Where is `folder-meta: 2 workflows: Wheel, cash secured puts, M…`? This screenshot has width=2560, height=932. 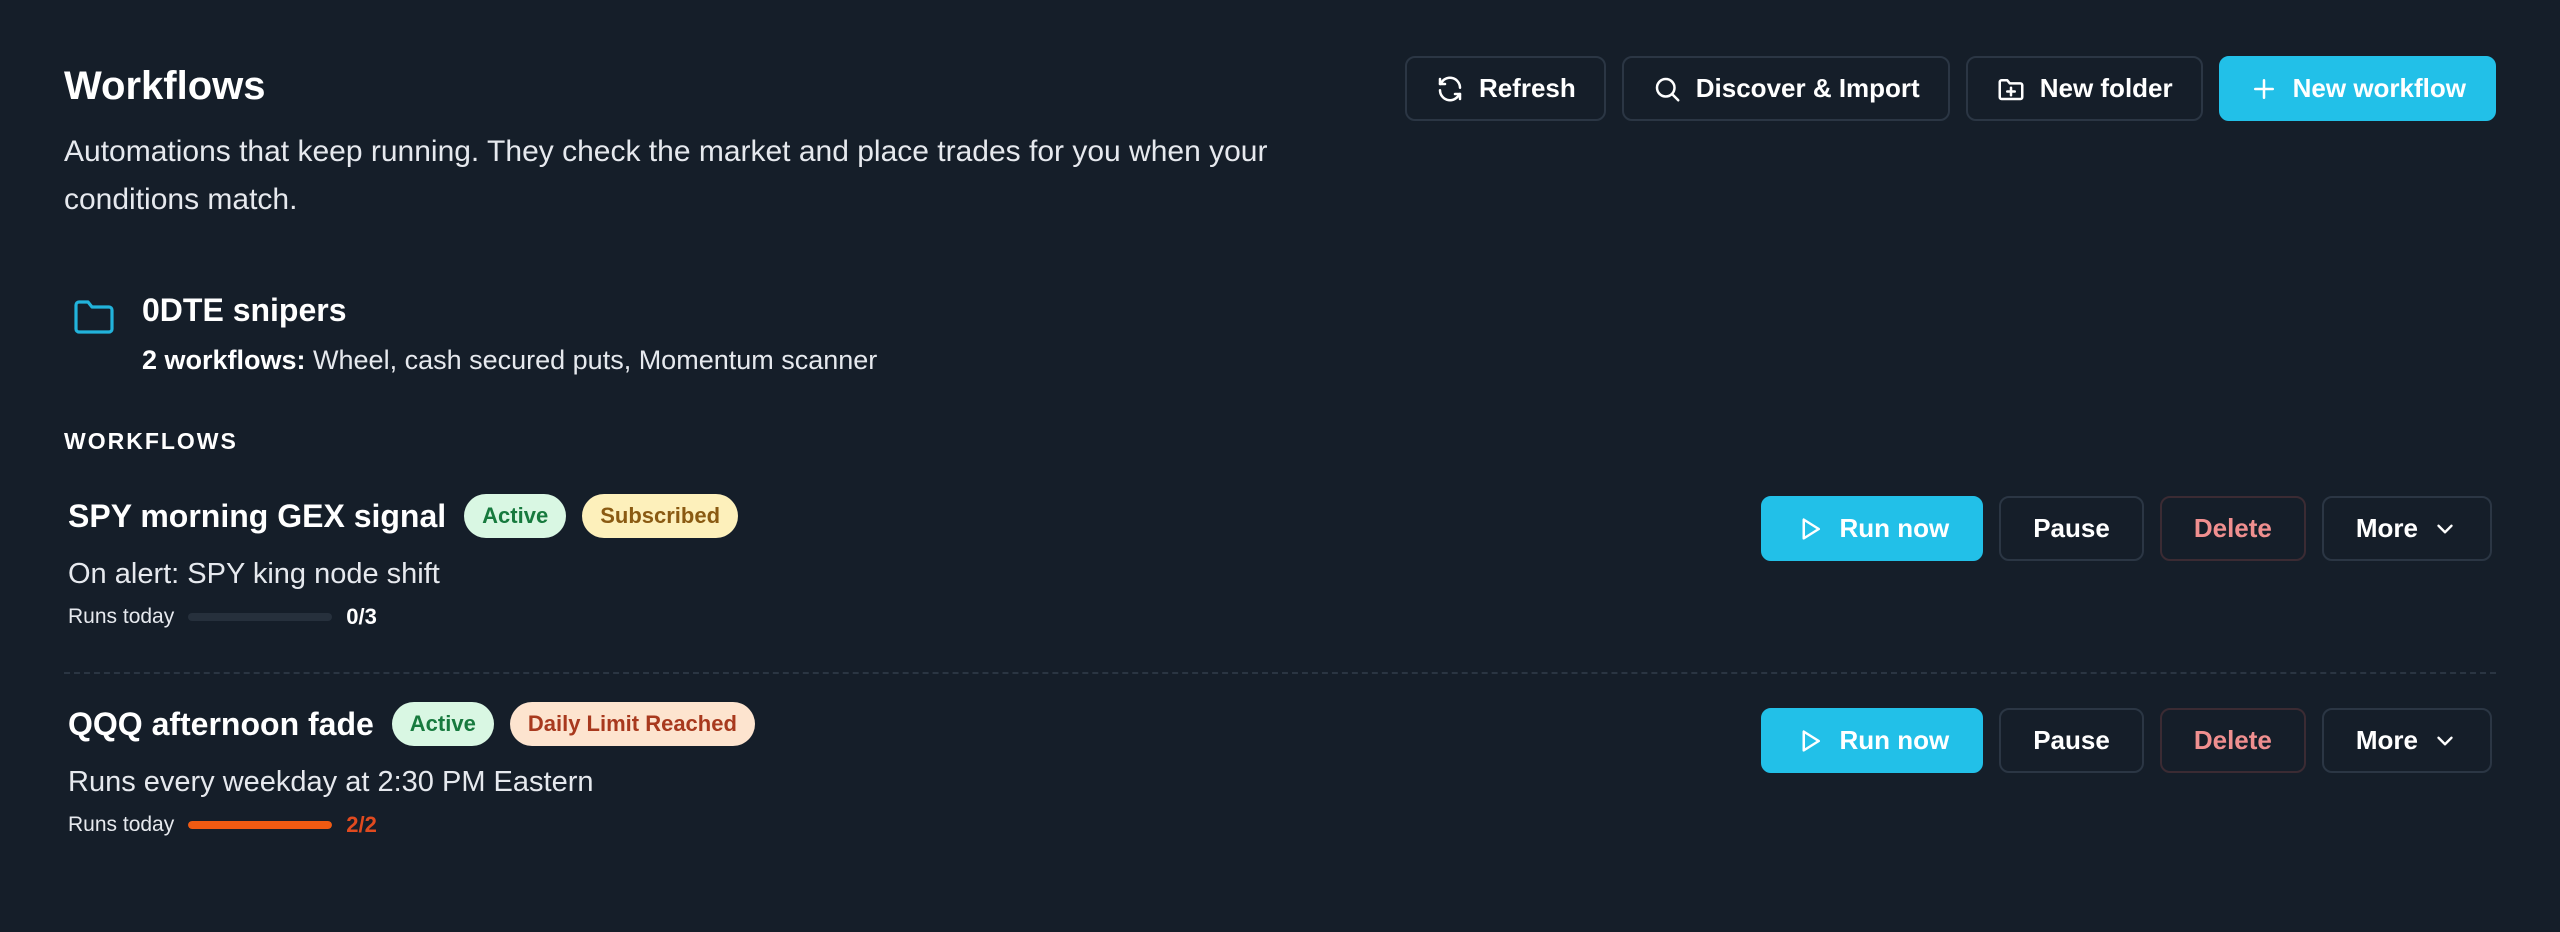 folder-meta: 2 workflows: Wheel, cash secured puts, M… is located at coordinates (509, 360).